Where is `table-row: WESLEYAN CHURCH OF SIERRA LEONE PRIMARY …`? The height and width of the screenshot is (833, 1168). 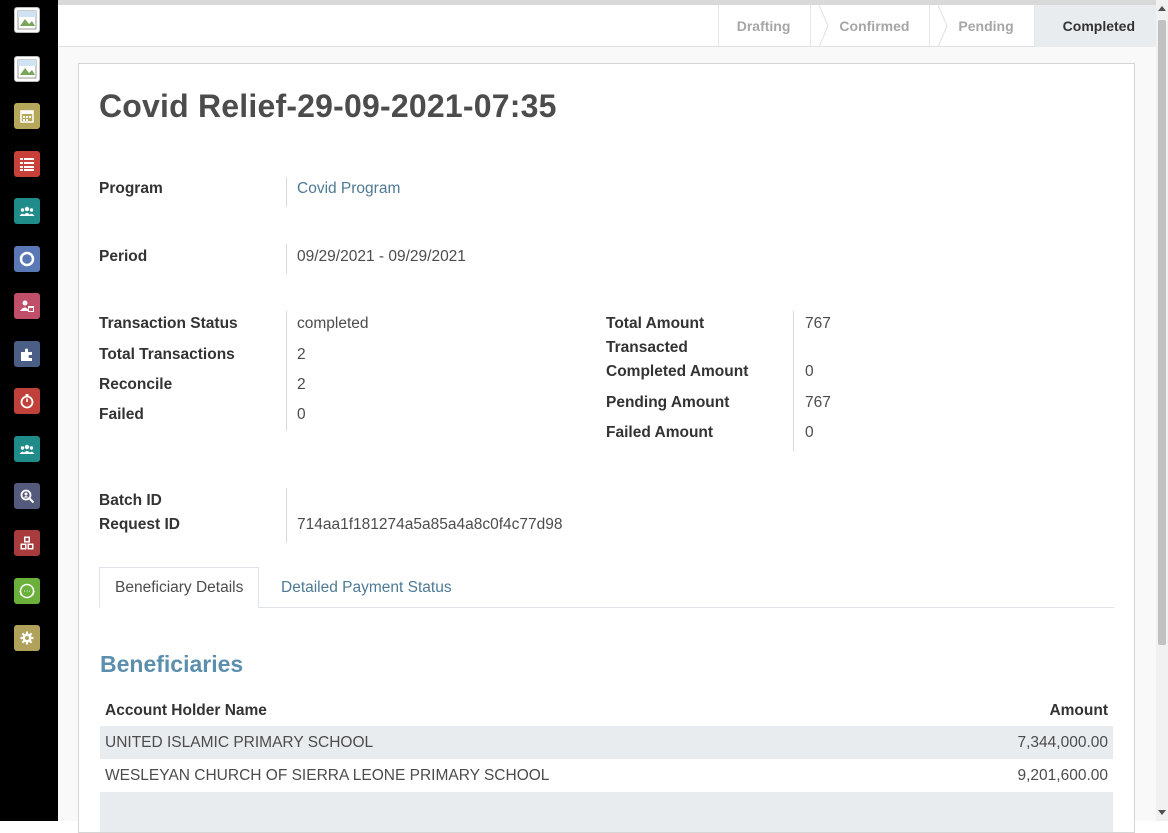 table-row: WESLEYAN CHURCH OF SIERRA LEONE PRIMARY … is located at coordinates (606, 775).